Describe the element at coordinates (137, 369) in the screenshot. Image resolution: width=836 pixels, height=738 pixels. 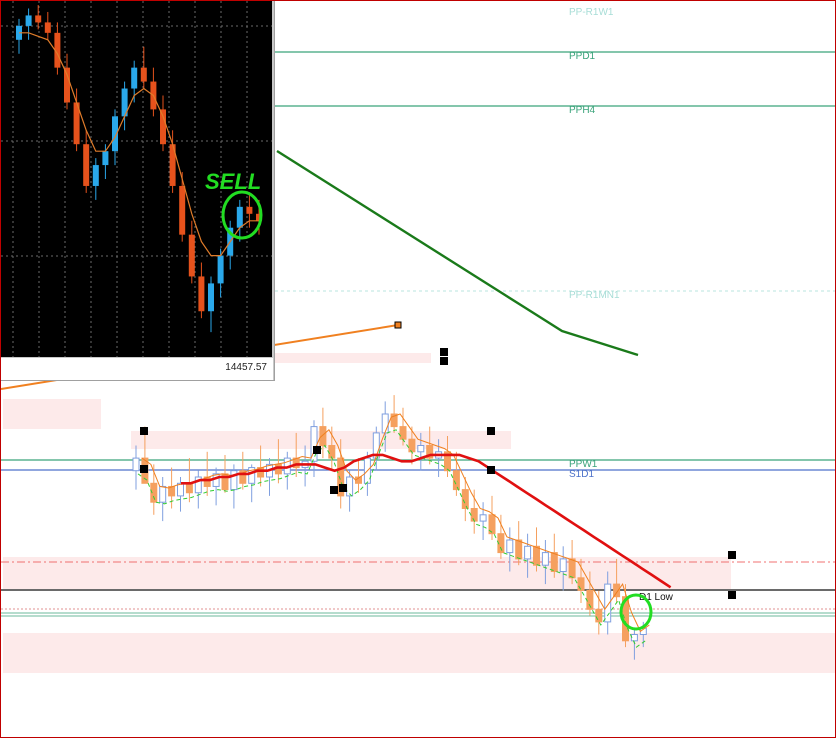
I see `inset-footer: 14457.57` at that location.